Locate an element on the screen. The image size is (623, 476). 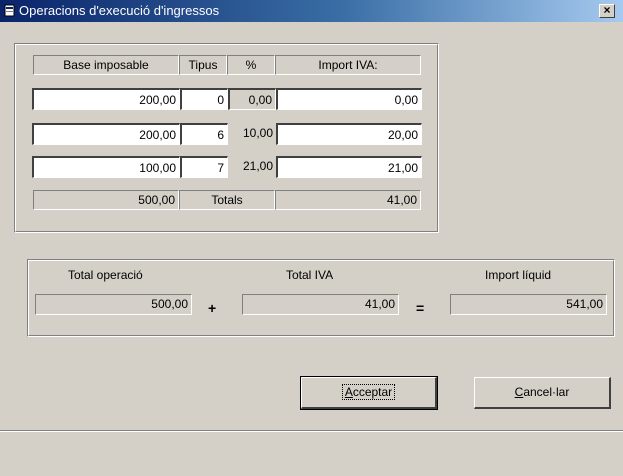
header-import-iva: Import IVA: is located at coordinates (348, 65).